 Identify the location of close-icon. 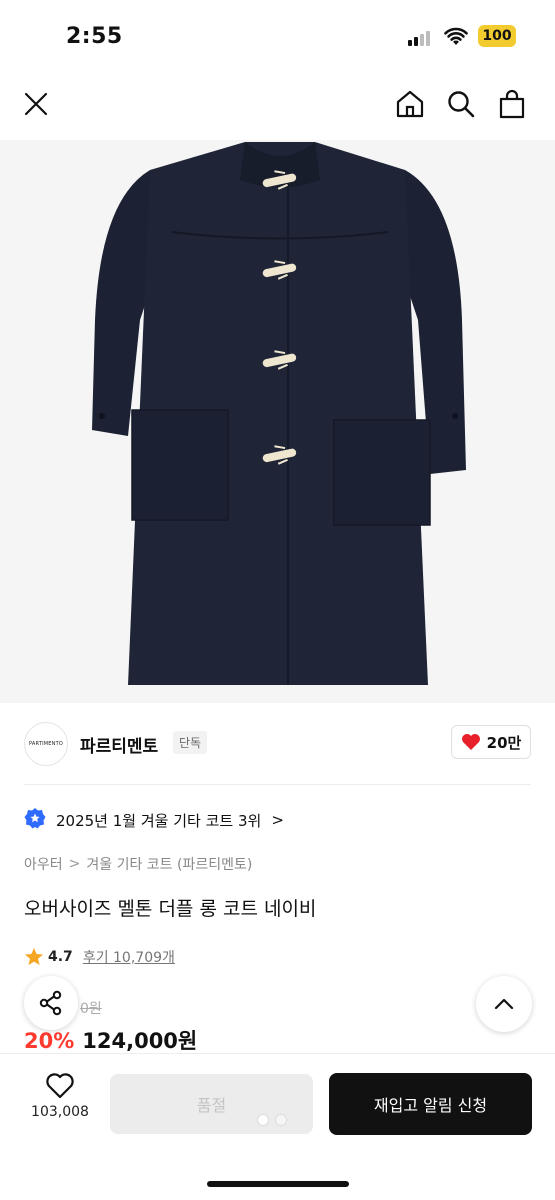
(36, 104).